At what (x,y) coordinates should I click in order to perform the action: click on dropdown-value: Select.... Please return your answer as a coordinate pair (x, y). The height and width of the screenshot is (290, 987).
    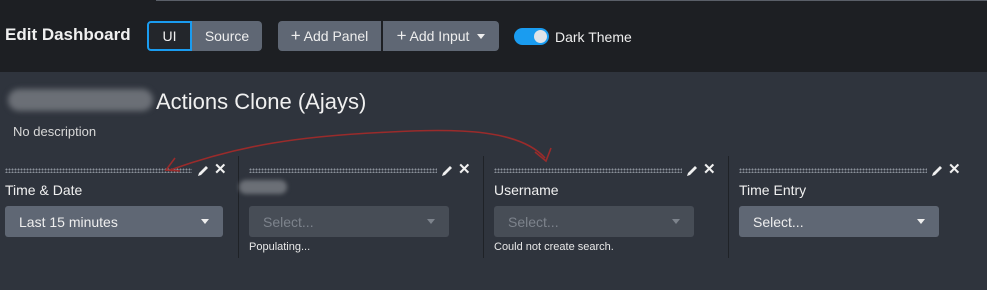
    Looking at the image, I should click on (778, 221).